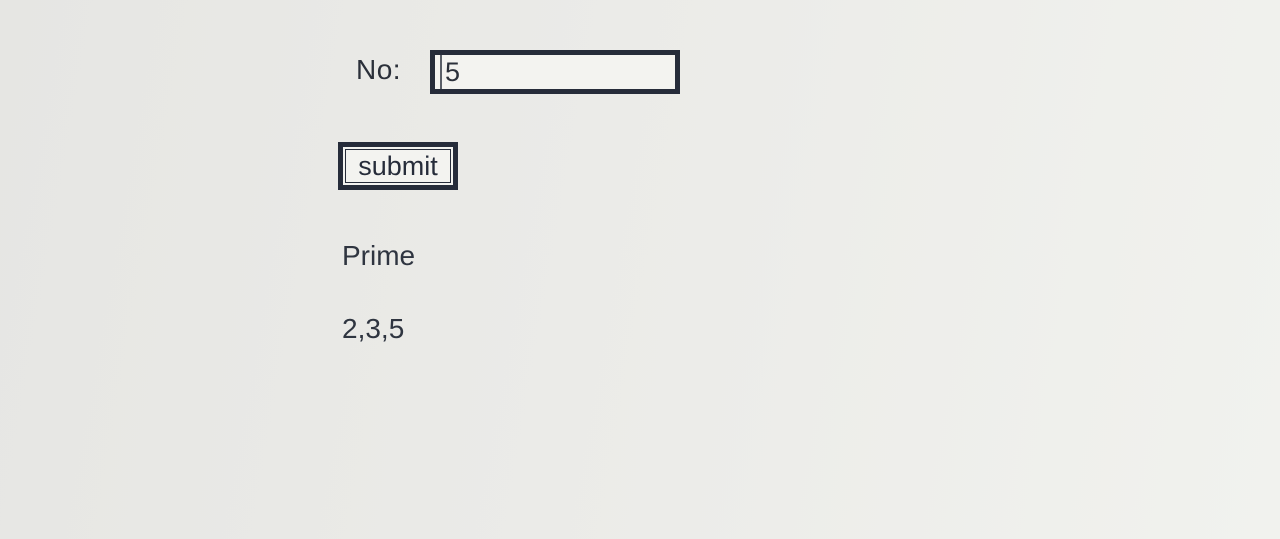  I want to click on submit-button: submit, so click(398, 166).